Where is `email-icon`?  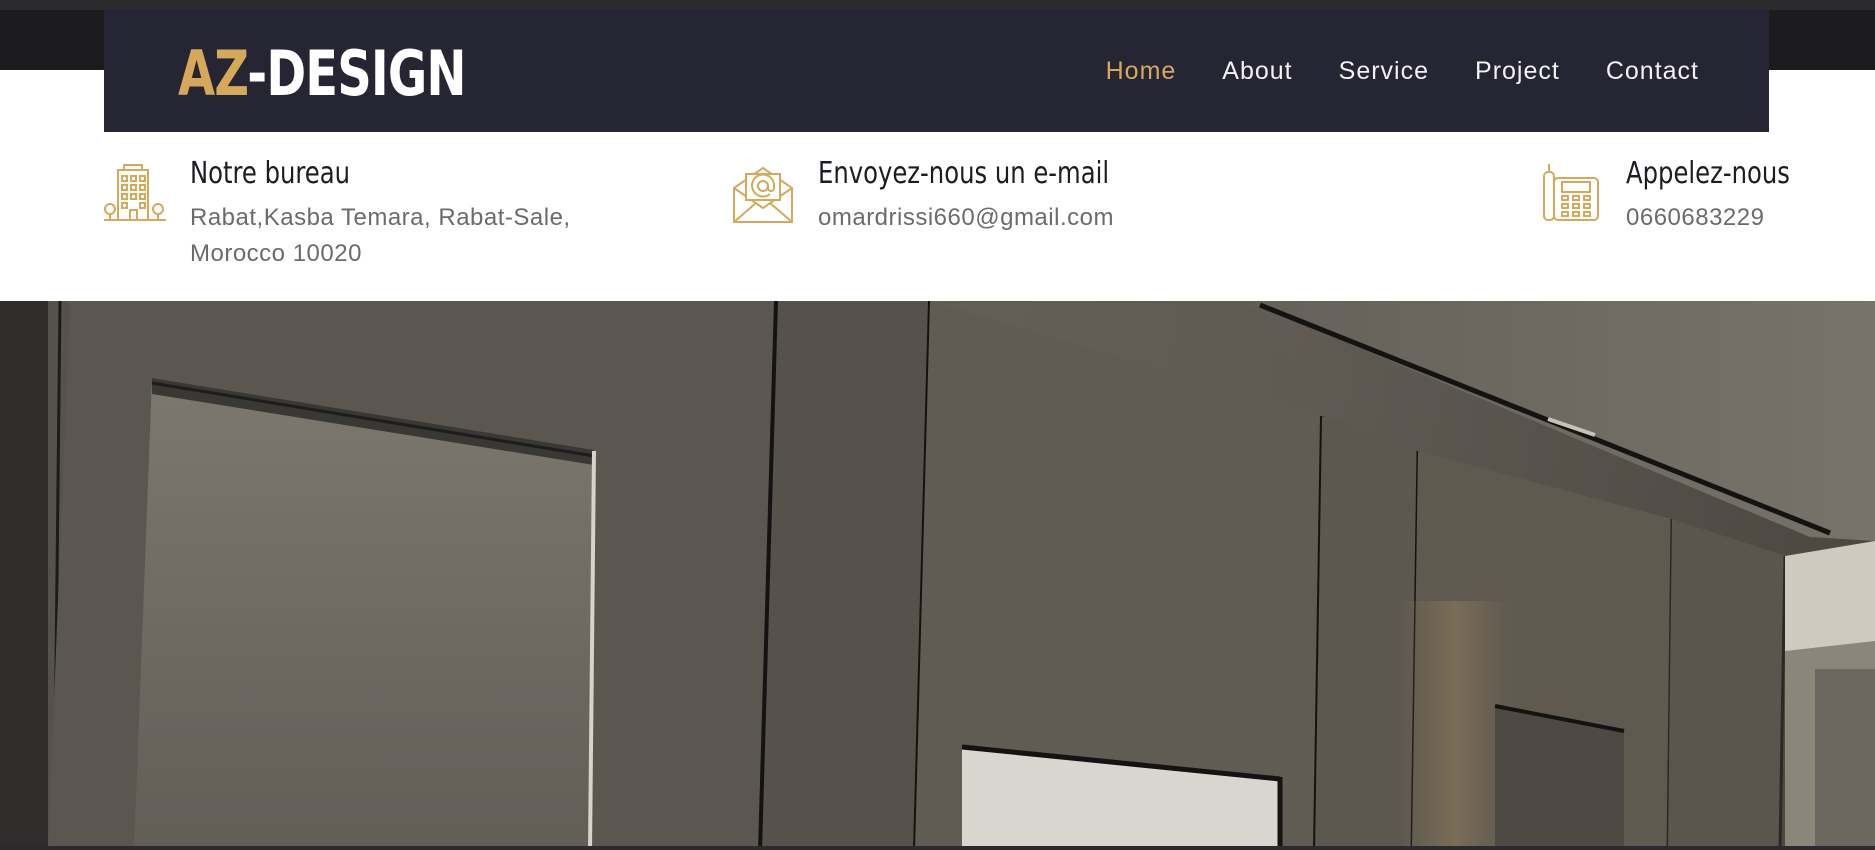
email-icon is located at coordinates (763, 193).